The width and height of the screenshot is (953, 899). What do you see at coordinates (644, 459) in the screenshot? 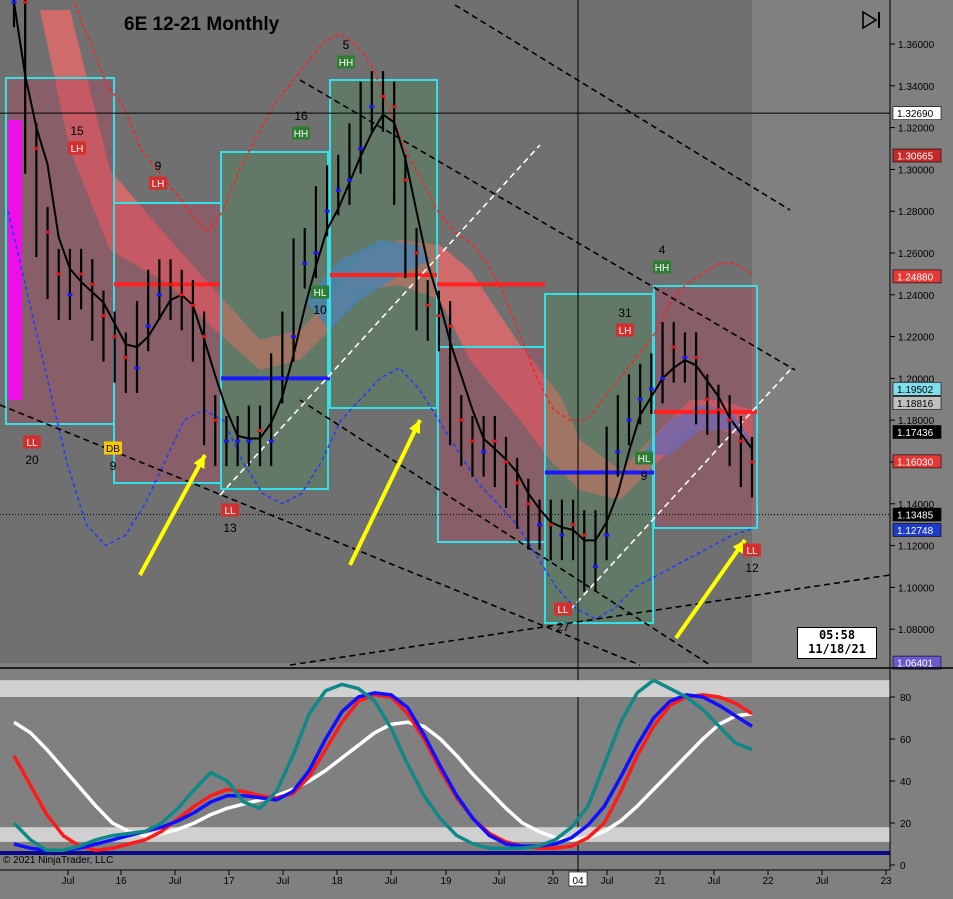
I see `swing-tag-text: HL` at bounding box center [644, 459].